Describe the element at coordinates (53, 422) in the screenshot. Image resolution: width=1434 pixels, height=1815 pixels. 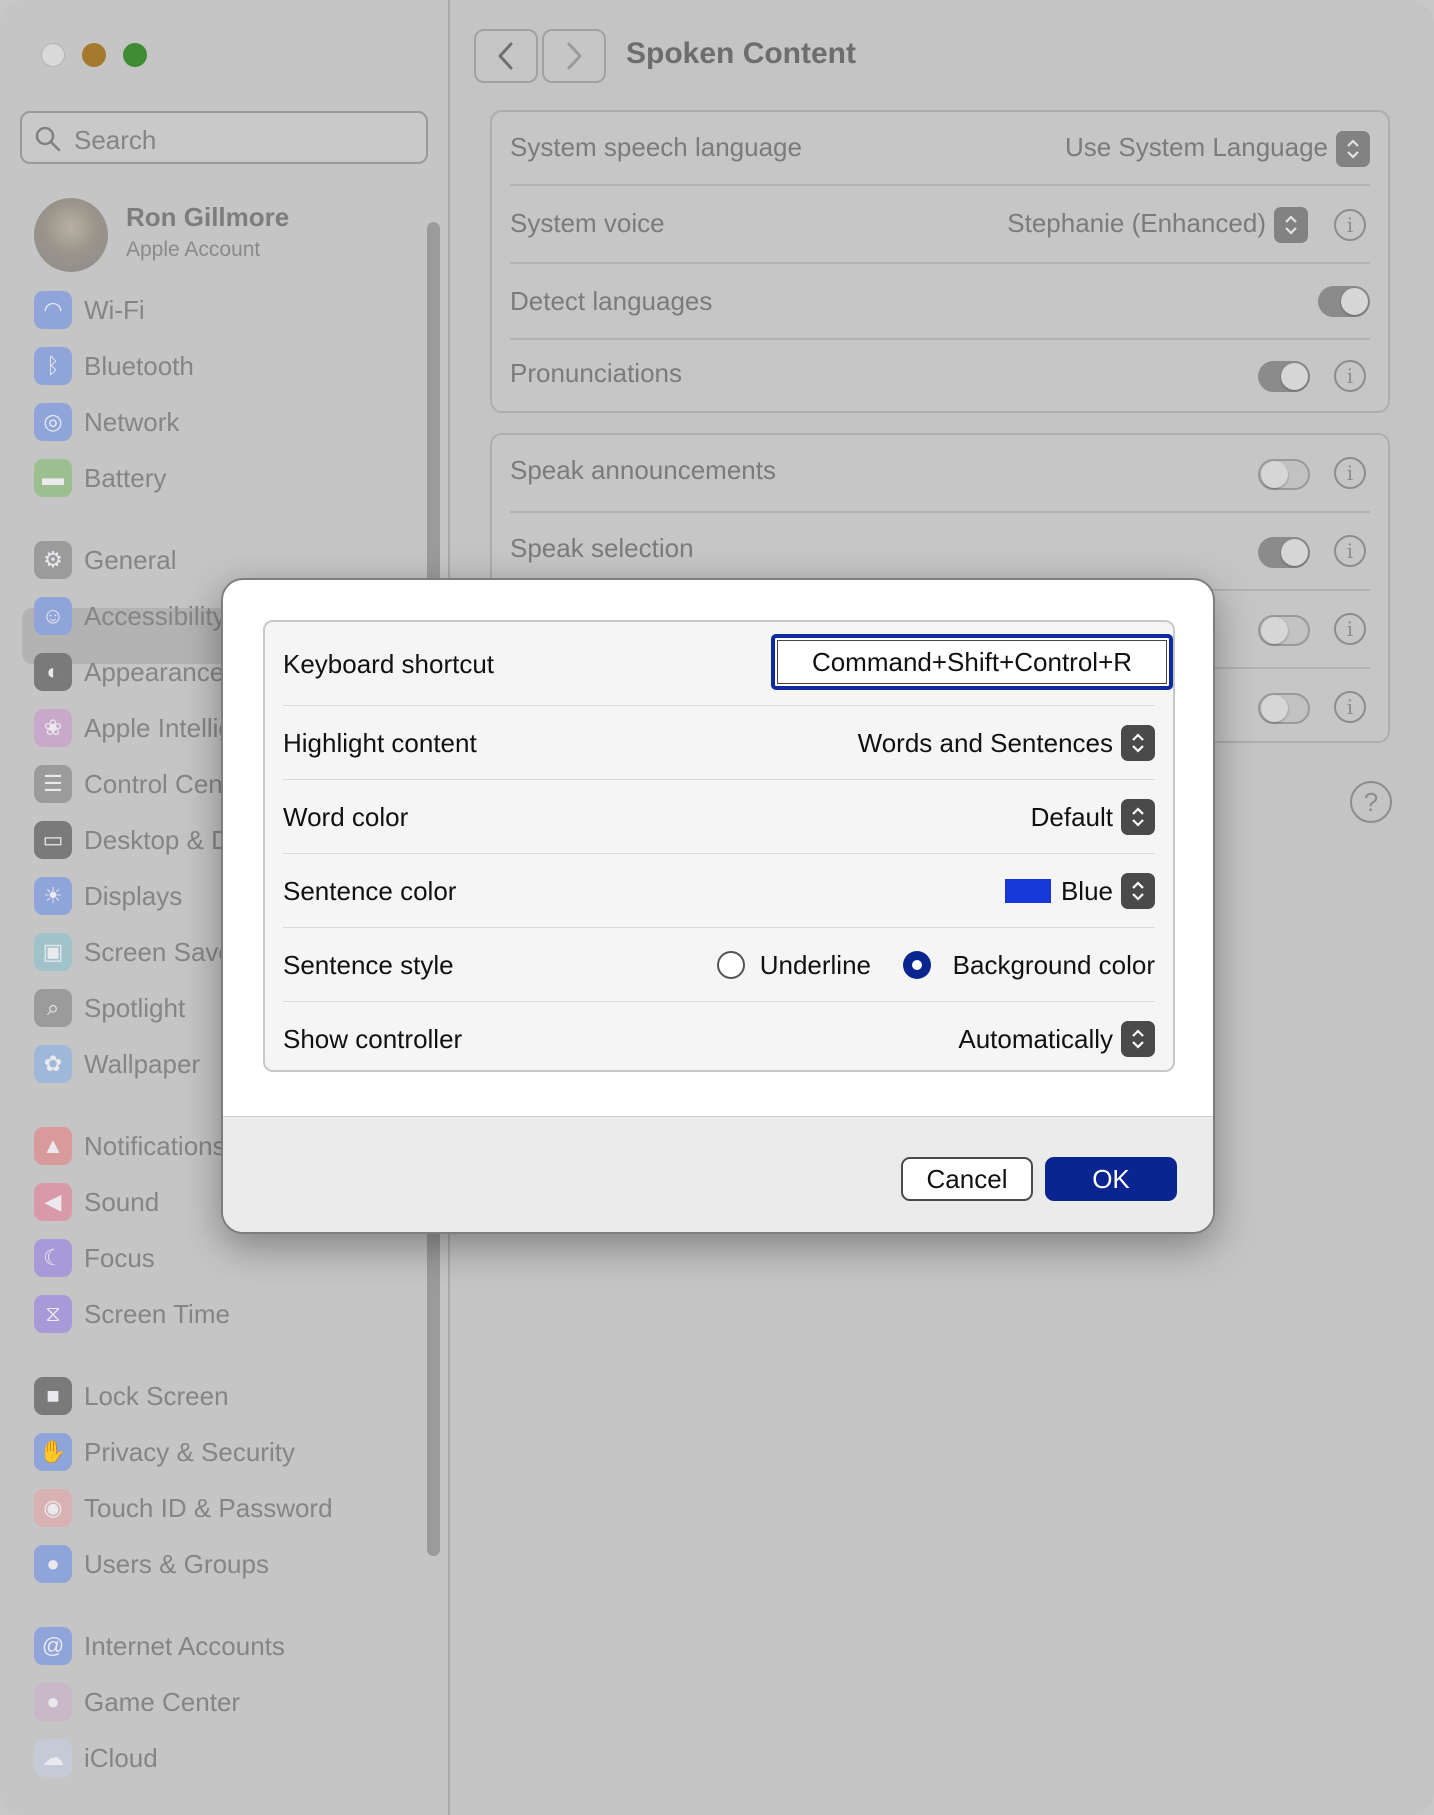
I see `globe-icon: ◎` at that location.